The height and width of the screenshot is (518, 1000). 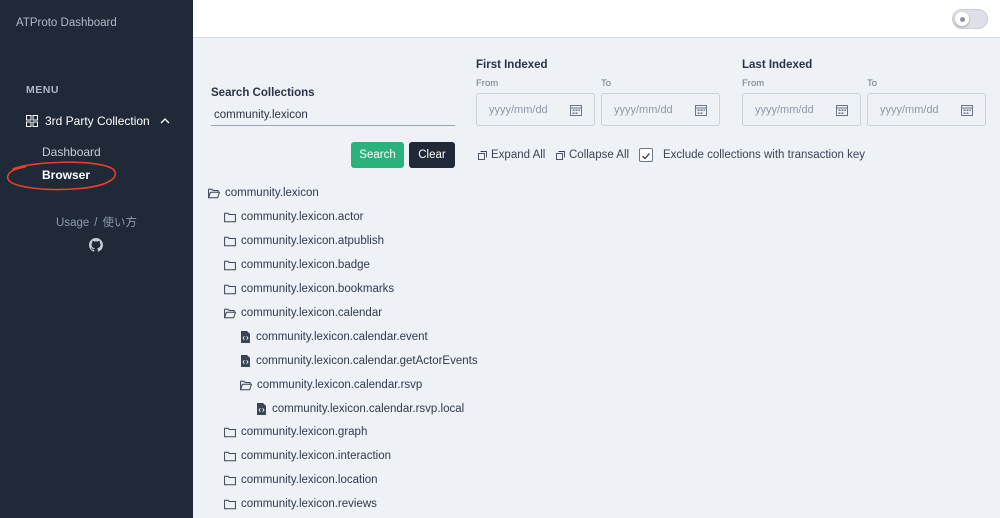 I want to click on tree-item: community.lexicon.graph, so click(x=295, y=432).